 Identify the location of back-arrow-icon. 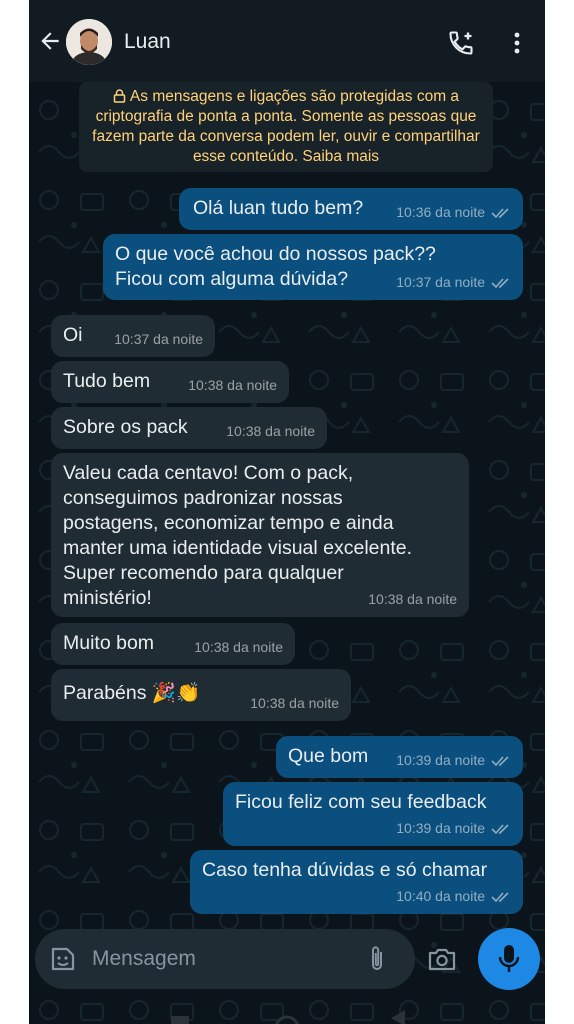
(50, 41).